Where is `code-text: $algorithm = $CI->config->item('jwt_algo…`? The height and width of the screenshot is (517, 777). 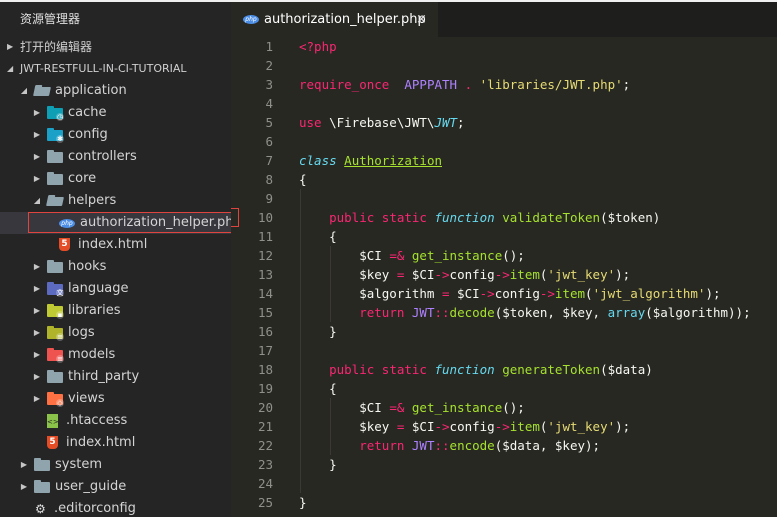 code-text: $algorithm = $CI->config->item('jwt_algo… is located at coordinates (509, 293).